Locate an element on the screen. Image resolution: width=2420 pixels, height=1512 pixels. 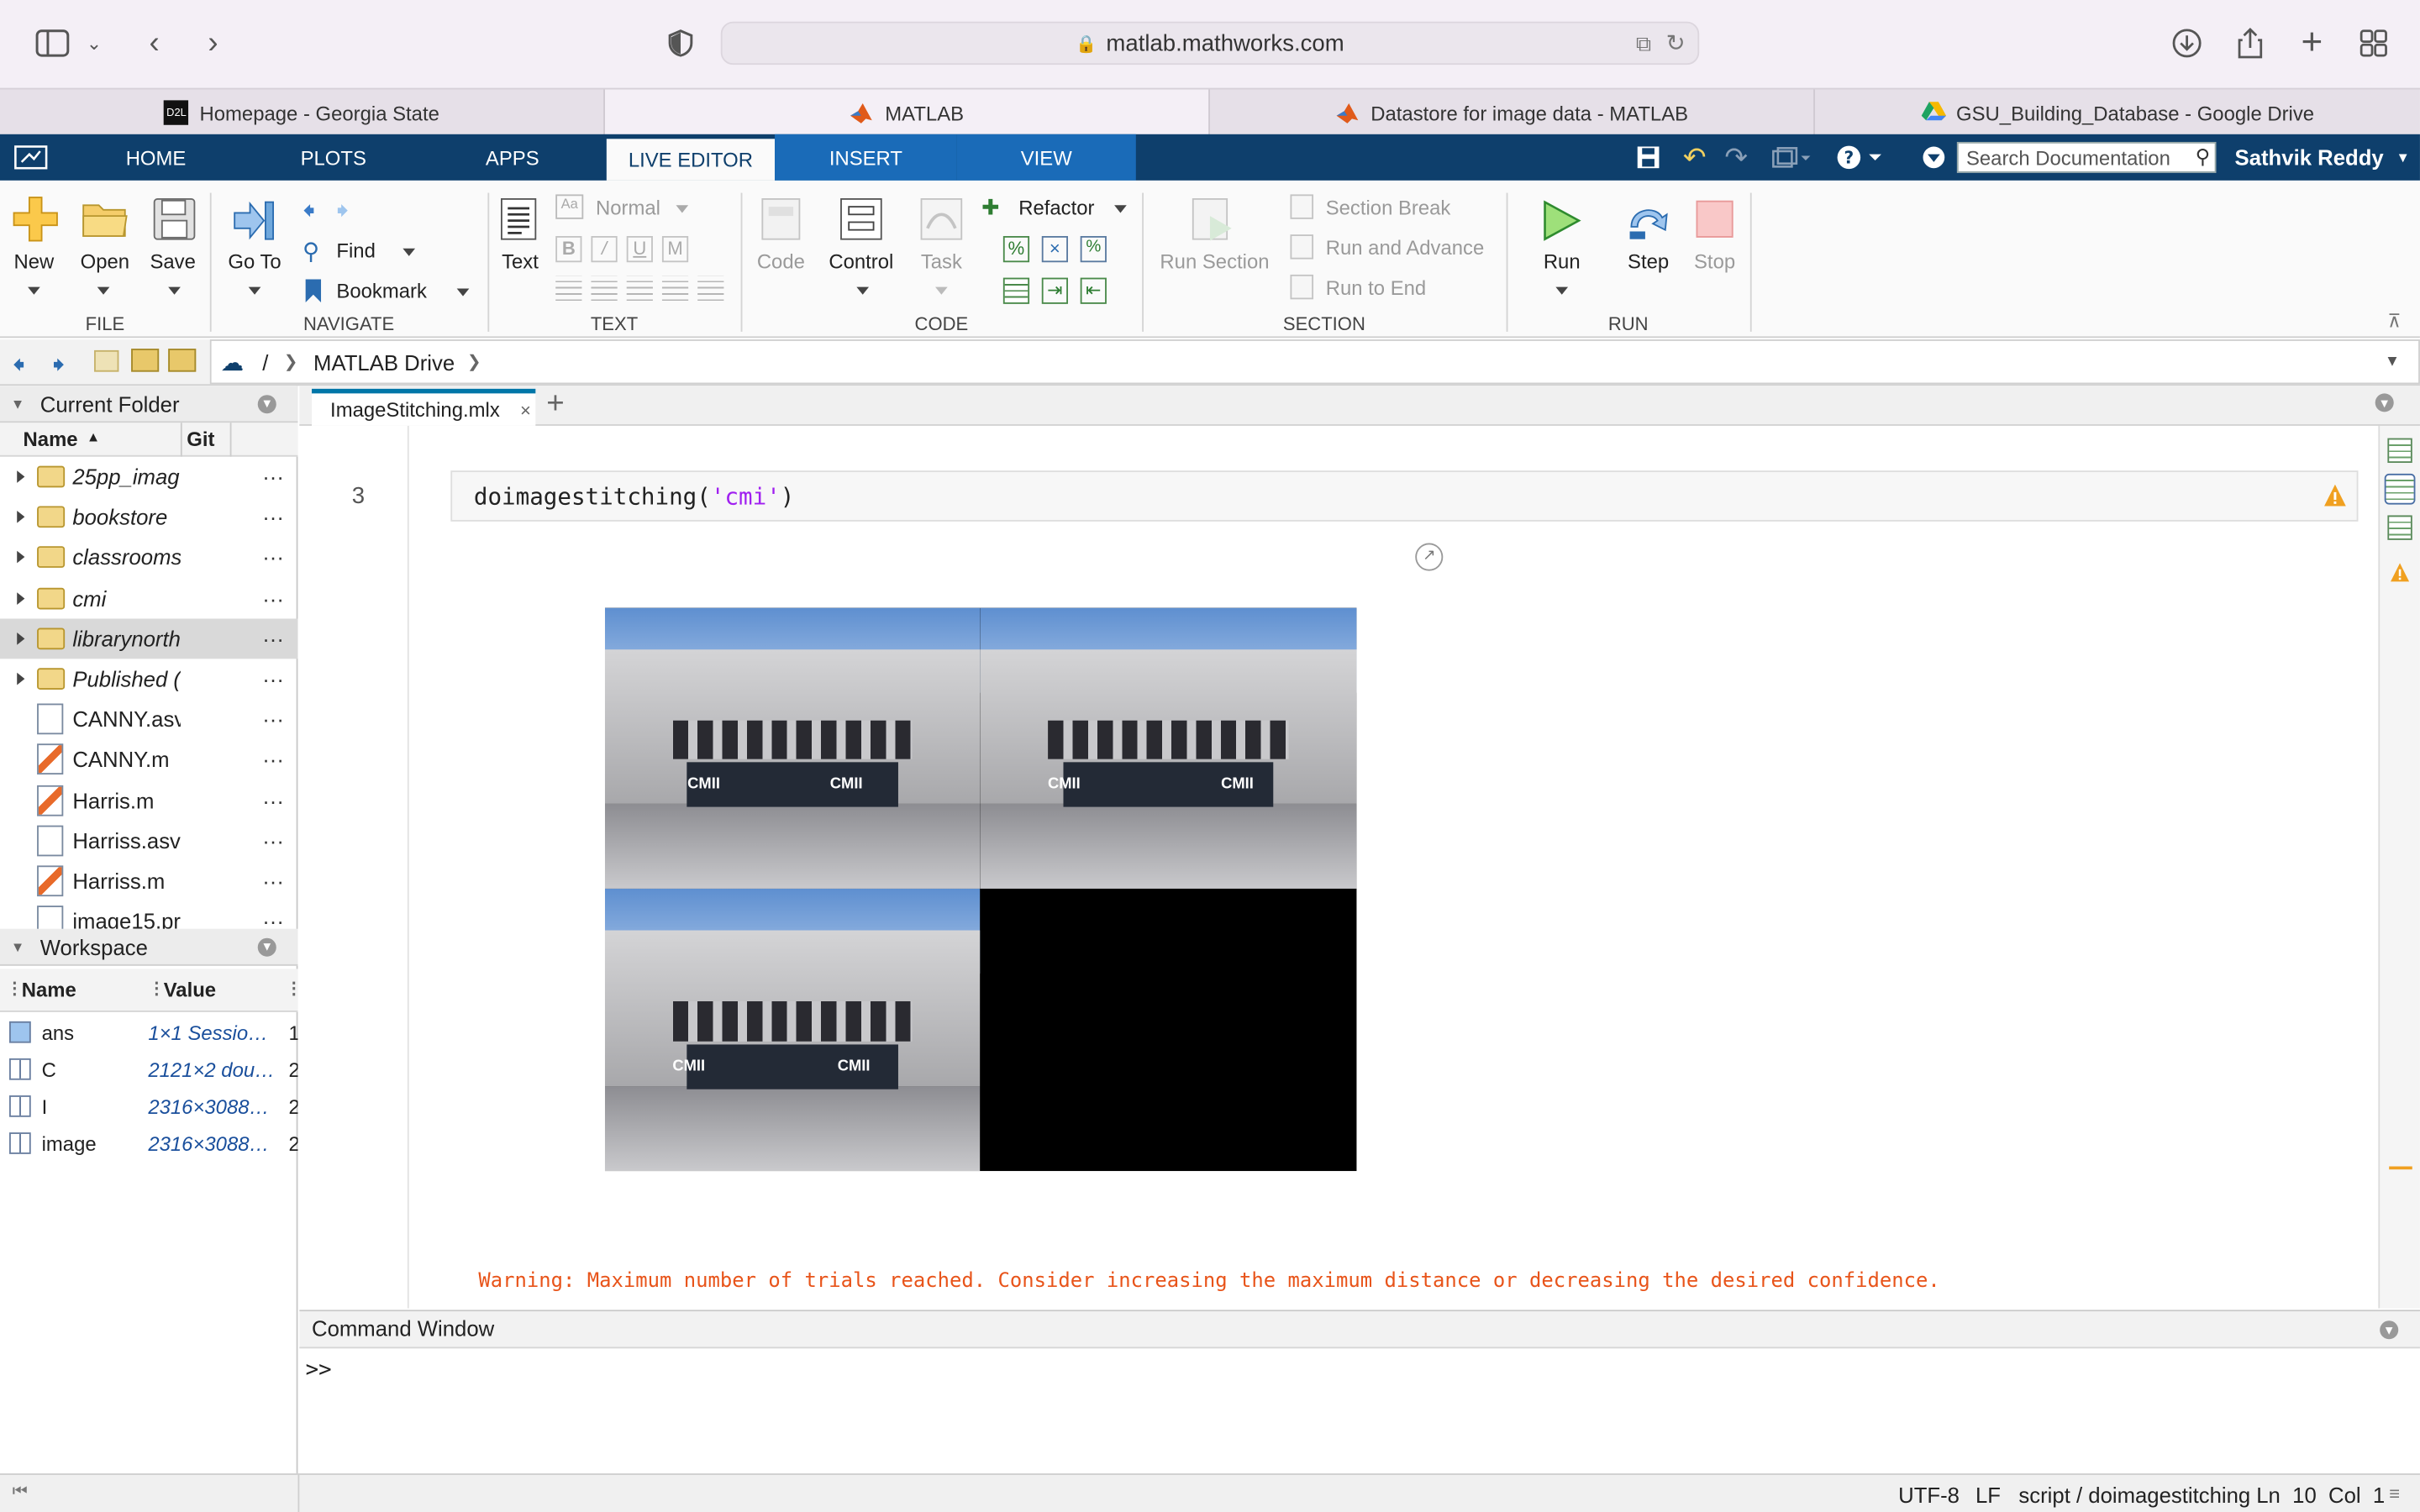
run-to-end-button: Run to End is located at coordinates (1376, 288).